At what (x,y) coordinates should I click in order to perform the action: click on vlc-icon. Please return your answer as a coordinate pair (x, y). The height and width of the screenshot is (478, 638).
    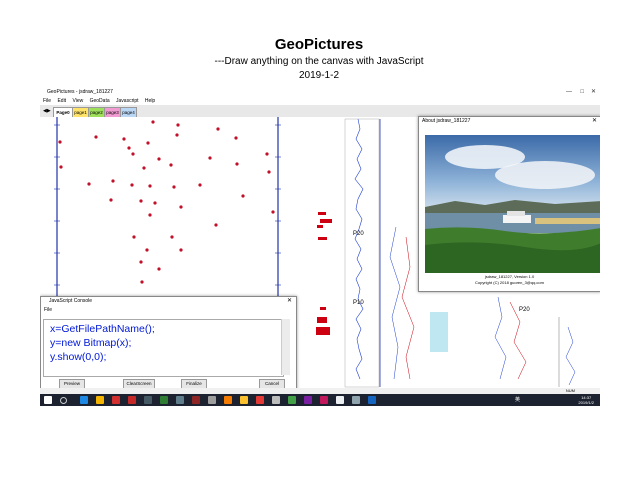
    Looking at the image, I should click on (228, 400).